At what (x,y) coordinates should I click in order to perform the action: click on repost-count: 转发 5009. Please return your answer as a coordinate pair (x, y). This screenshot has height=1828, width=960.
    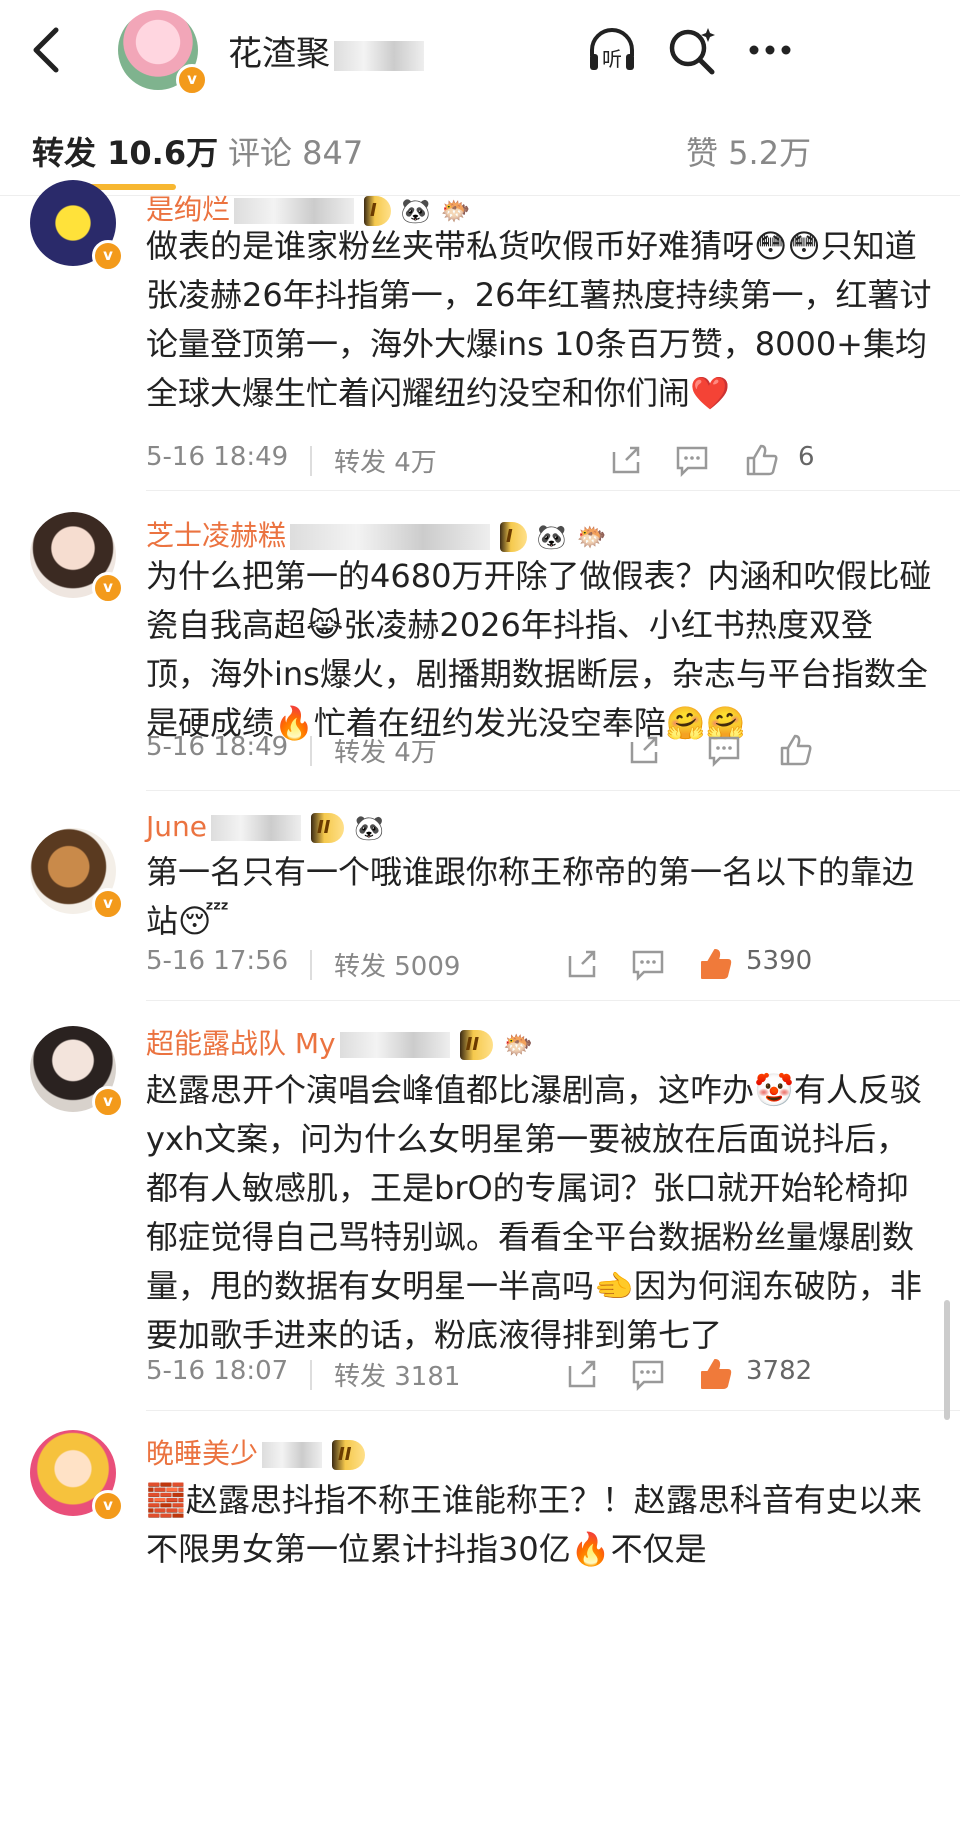
    Looking at the image, I should click on (397, 967).